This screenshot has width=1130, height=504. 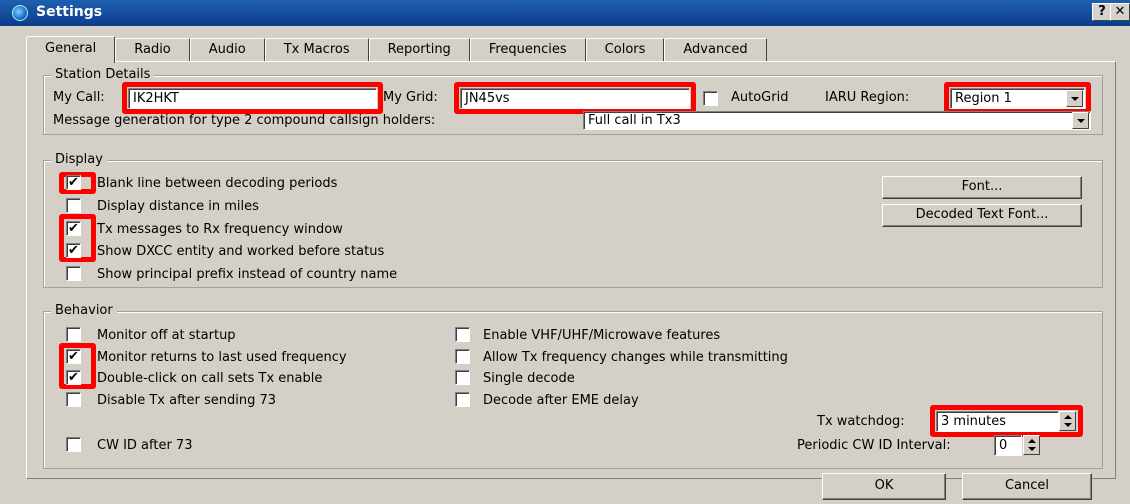 I want to click on window-title: Settings, so click(x=69, y=12).